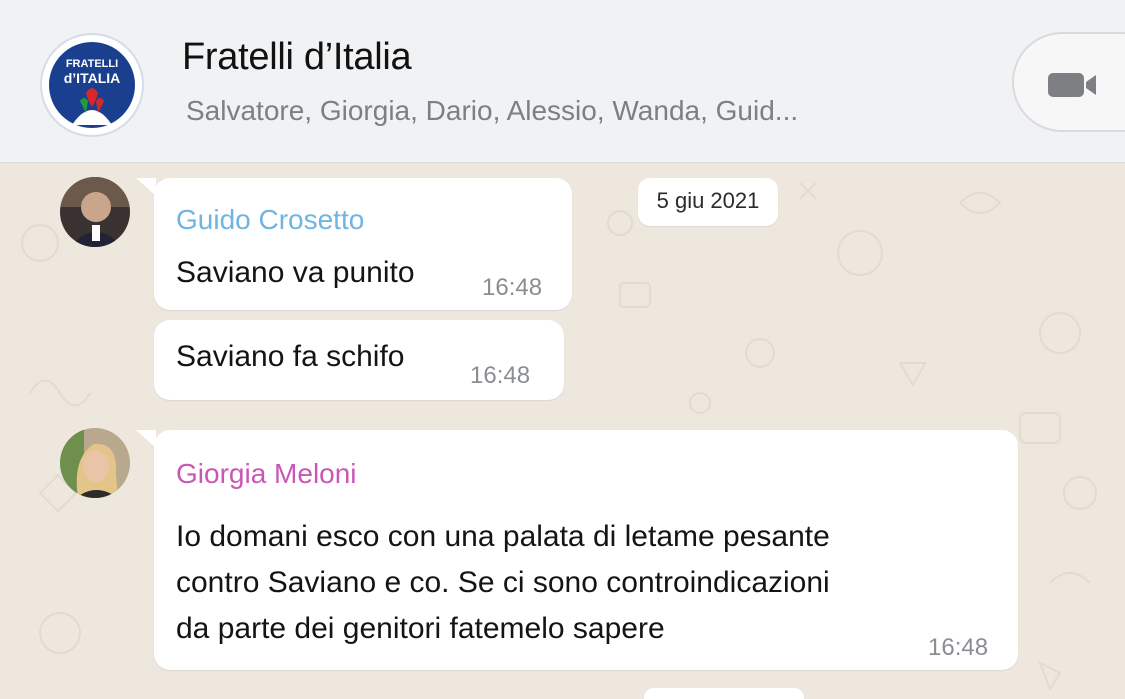 The image size is (1125, 699). Describe the element at coordinates (290, 356) in the screenshot. I see `message-text: Saviano fa schifo` at that location.